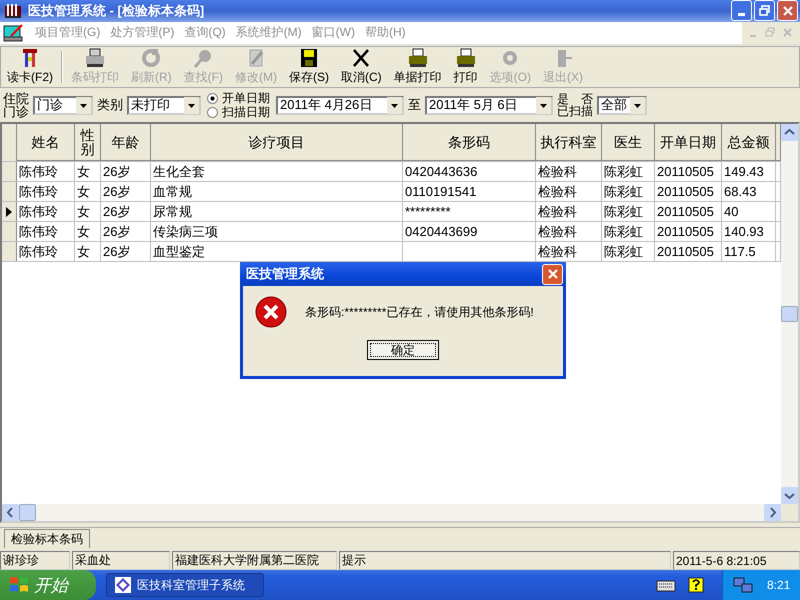 The width and height of the screenshot is (800, 600). I want to click on start-button: 开始, so click(48, 585).